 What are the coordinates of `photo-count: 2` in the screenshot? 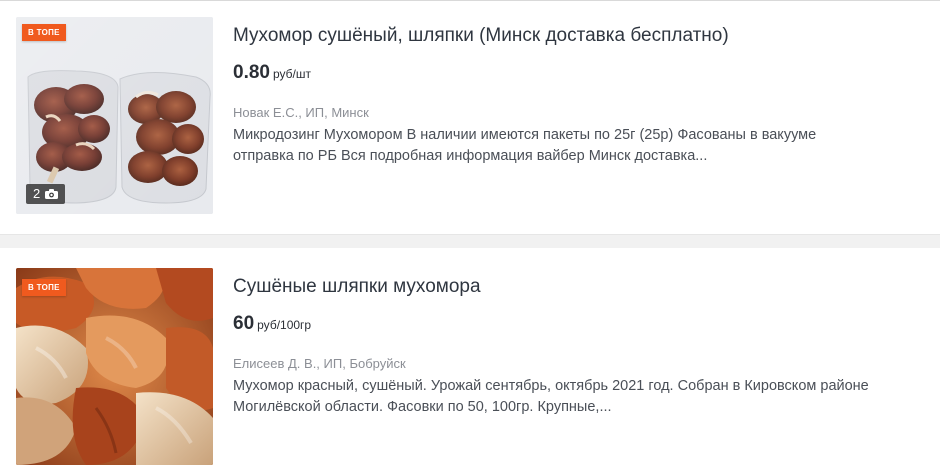 It's located at (37, 193).